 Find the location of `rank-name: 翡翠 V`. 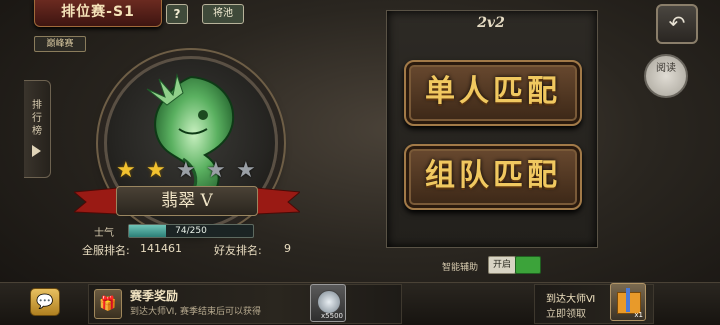

rank-name: 翡翠 V is located at coordinates (187, 201).